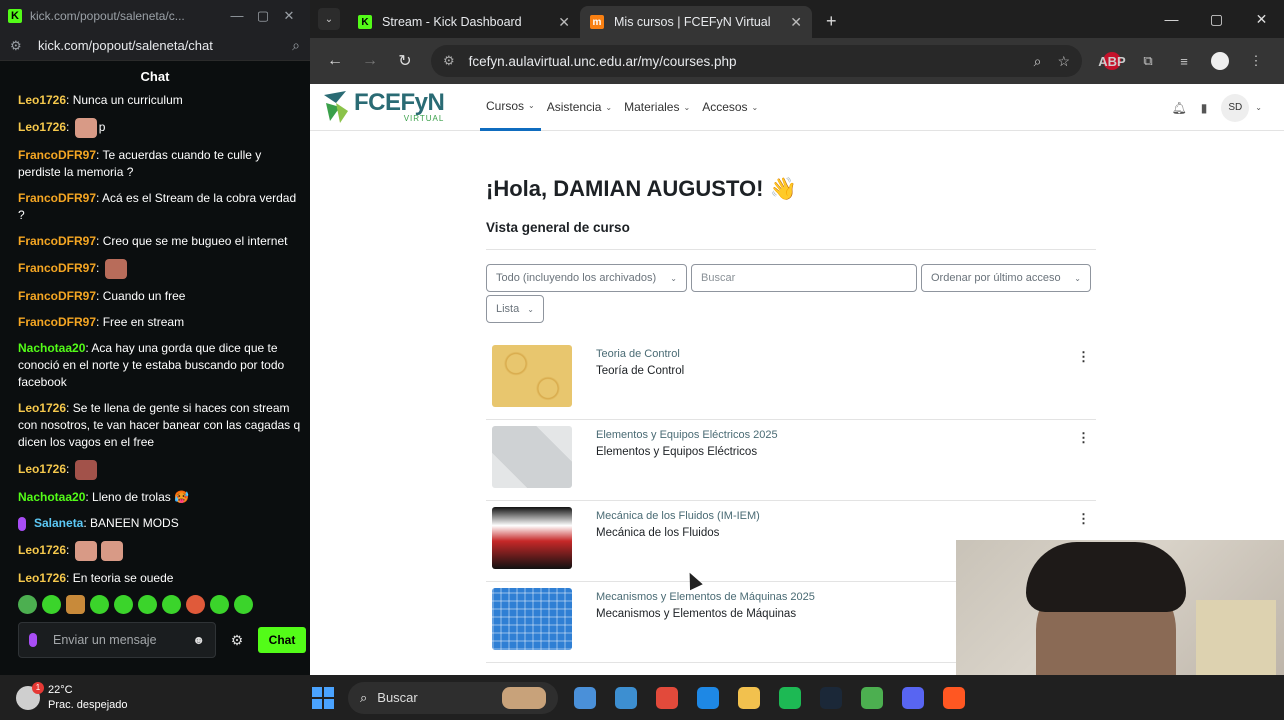 The height and width of the screenshot is (720, 1284). Describe the element at coordinates (1063, 61) in the screenshot. I see `bookmark-star-icon: ☆` at that location.